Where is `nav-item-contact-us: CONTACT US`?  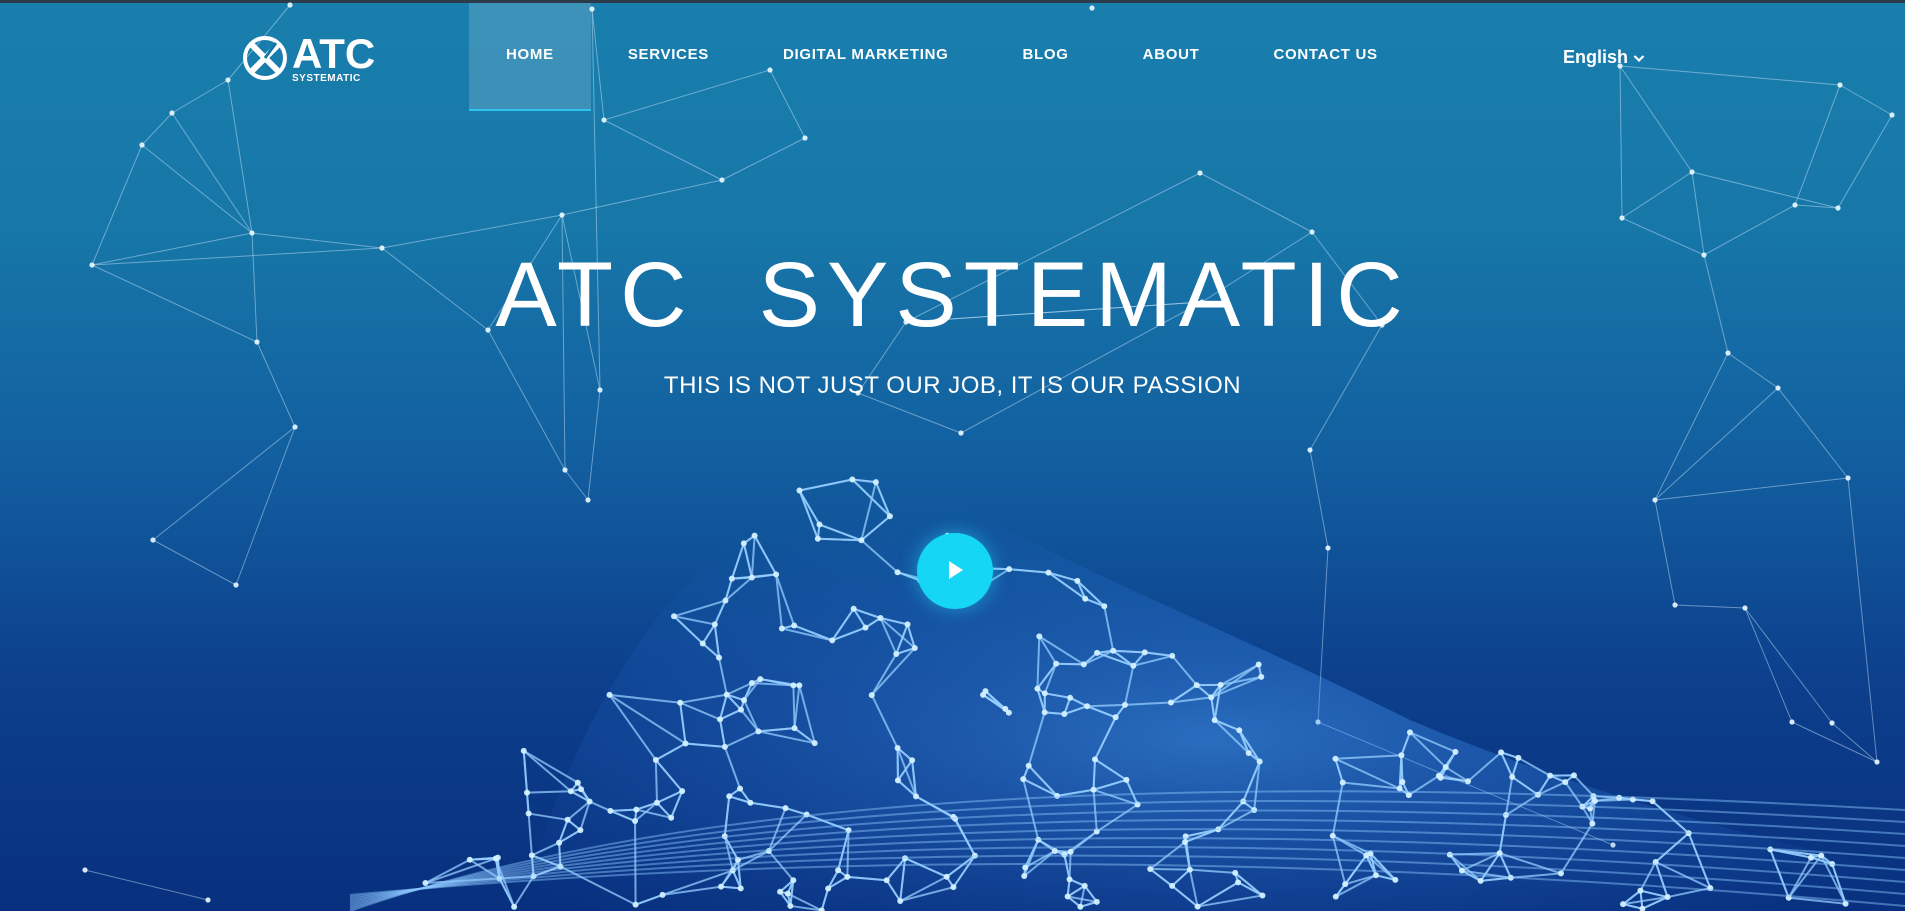
nav-item-contact-us: CONTACT US is located at coordinates (1325, 57).